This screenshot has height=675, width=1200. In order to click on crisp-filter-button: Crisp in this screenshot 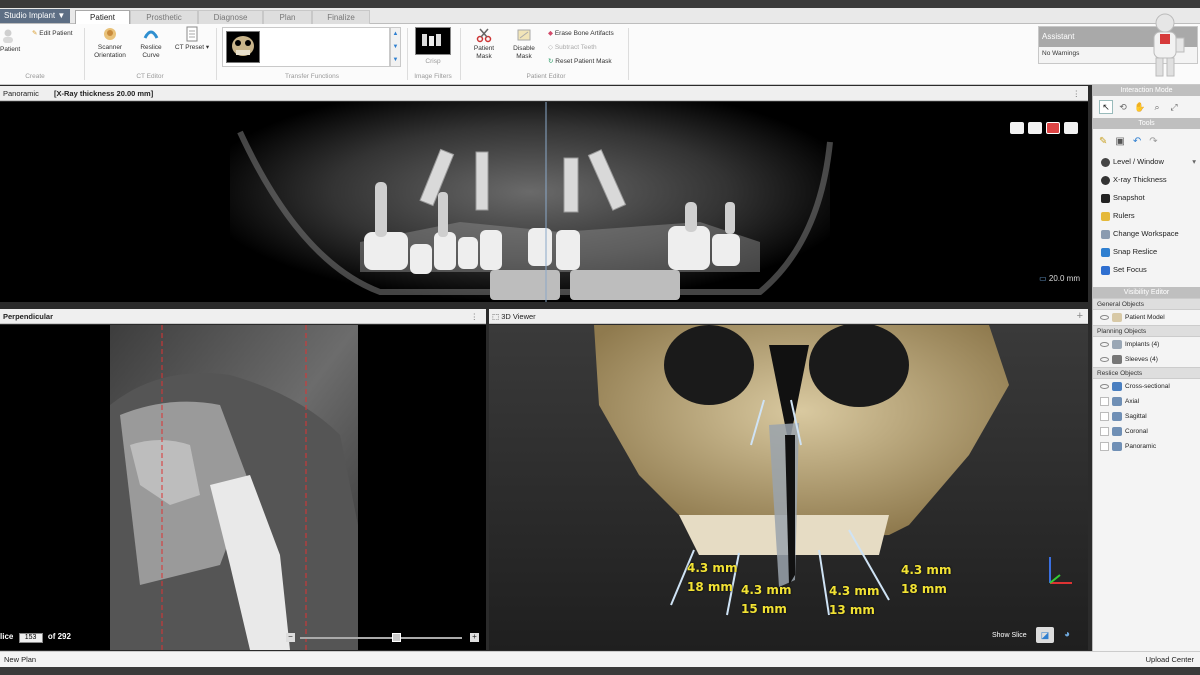, I will do `click(433, 46)`.